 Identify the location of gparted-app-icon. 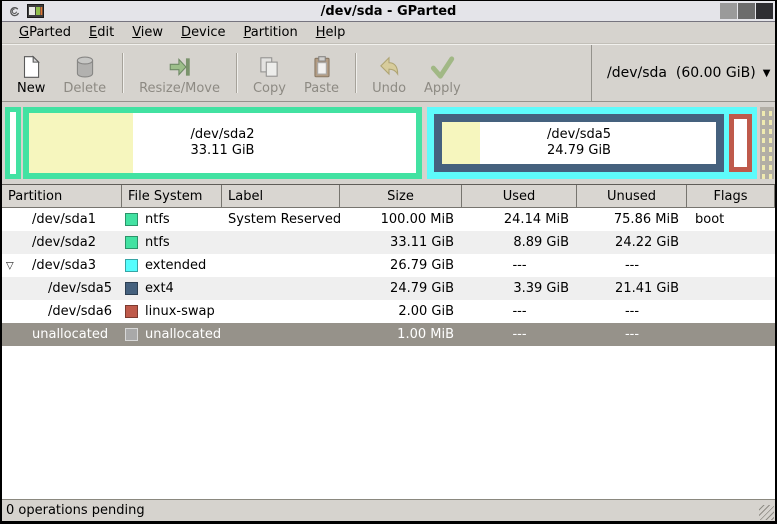
(35, 11).